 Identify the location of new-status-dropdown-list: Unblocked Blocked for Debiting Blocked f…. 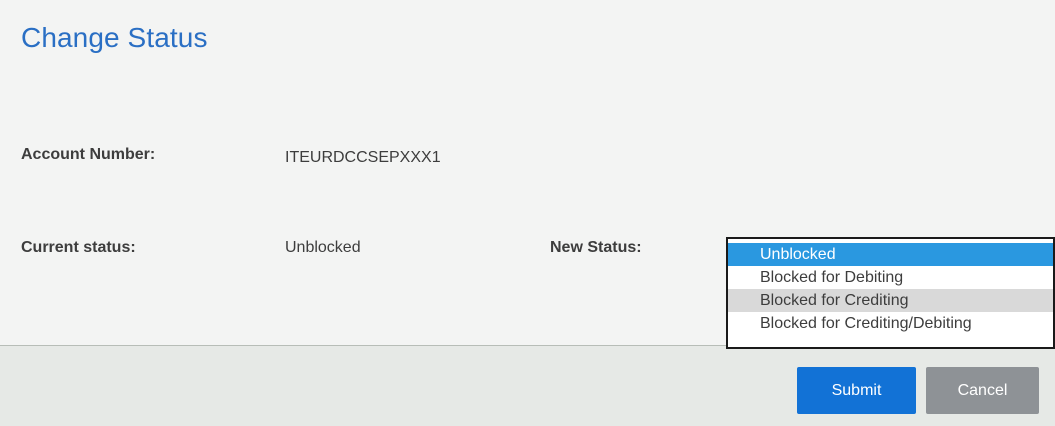
(890, 293).